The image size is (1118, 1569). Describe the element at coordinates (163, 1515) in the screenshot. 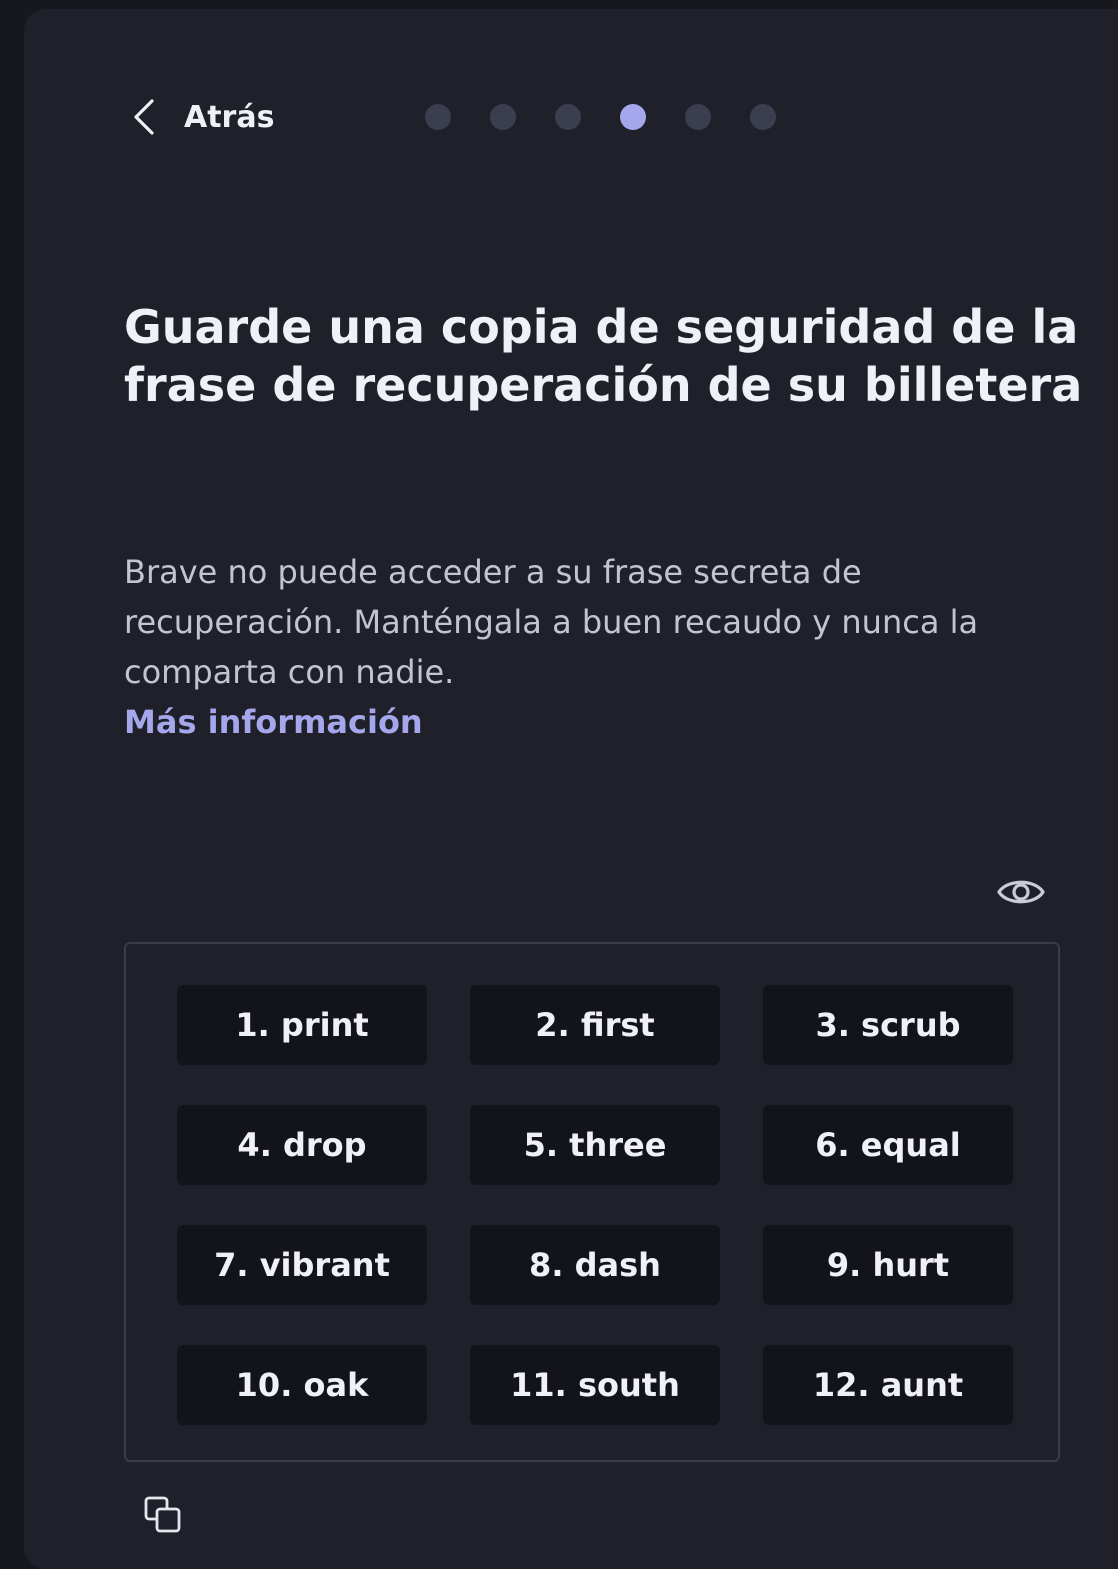

I see `copy-icon` at that location.